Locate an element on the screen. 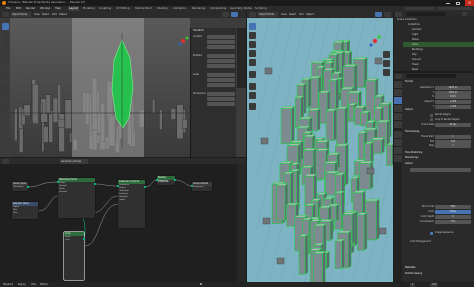 The image size is (474, 287). timeline-marker: Marker is located at coordinates (44, 284).